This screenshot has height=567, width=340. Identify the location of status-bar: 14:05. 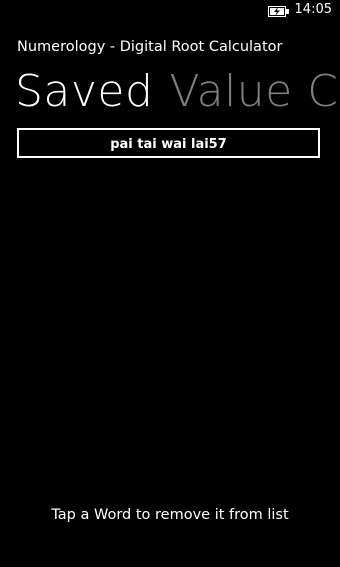
(170, 11).